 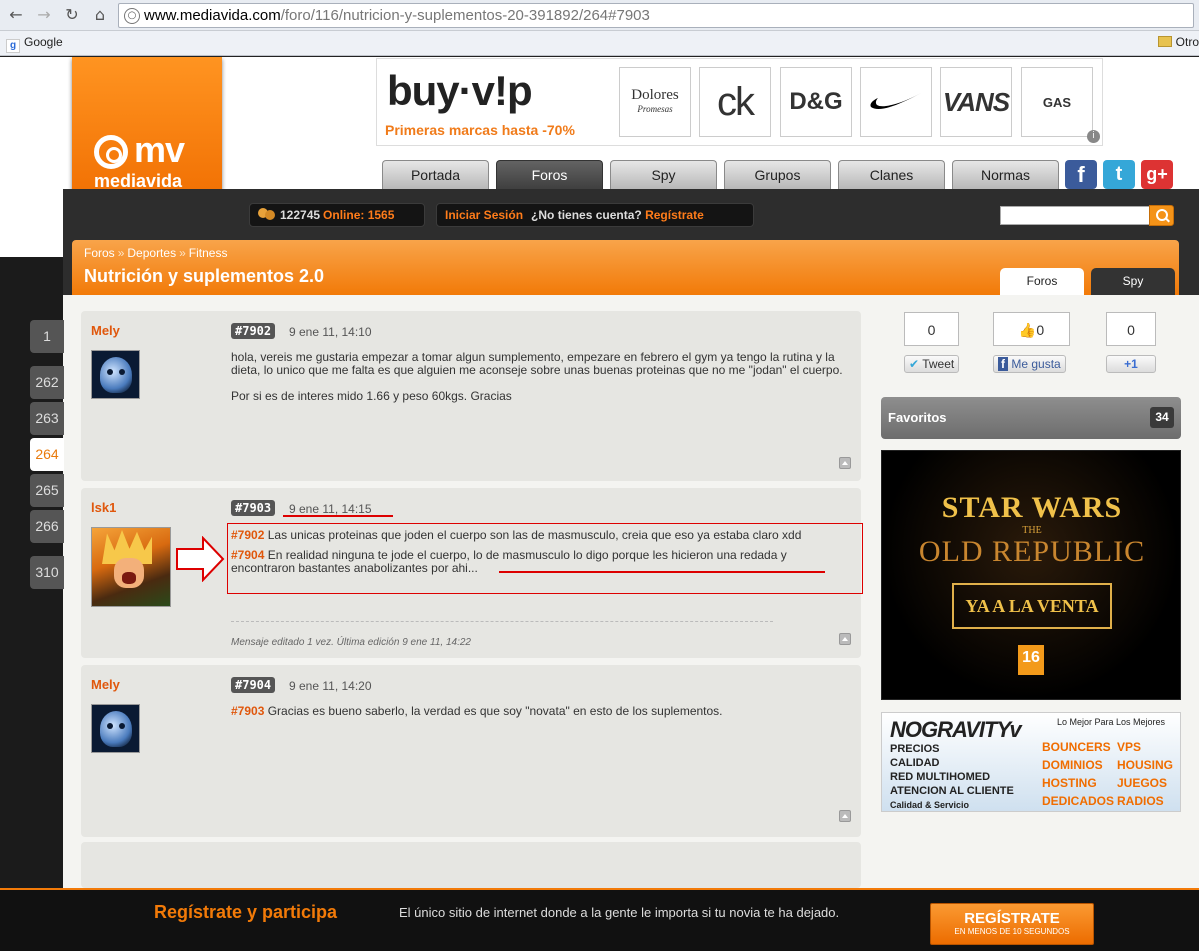 What do you see at coordinates (917, 417) in the screenshot?
I see `favoritos-label: Favoritos` at bounding box center [917, 417].